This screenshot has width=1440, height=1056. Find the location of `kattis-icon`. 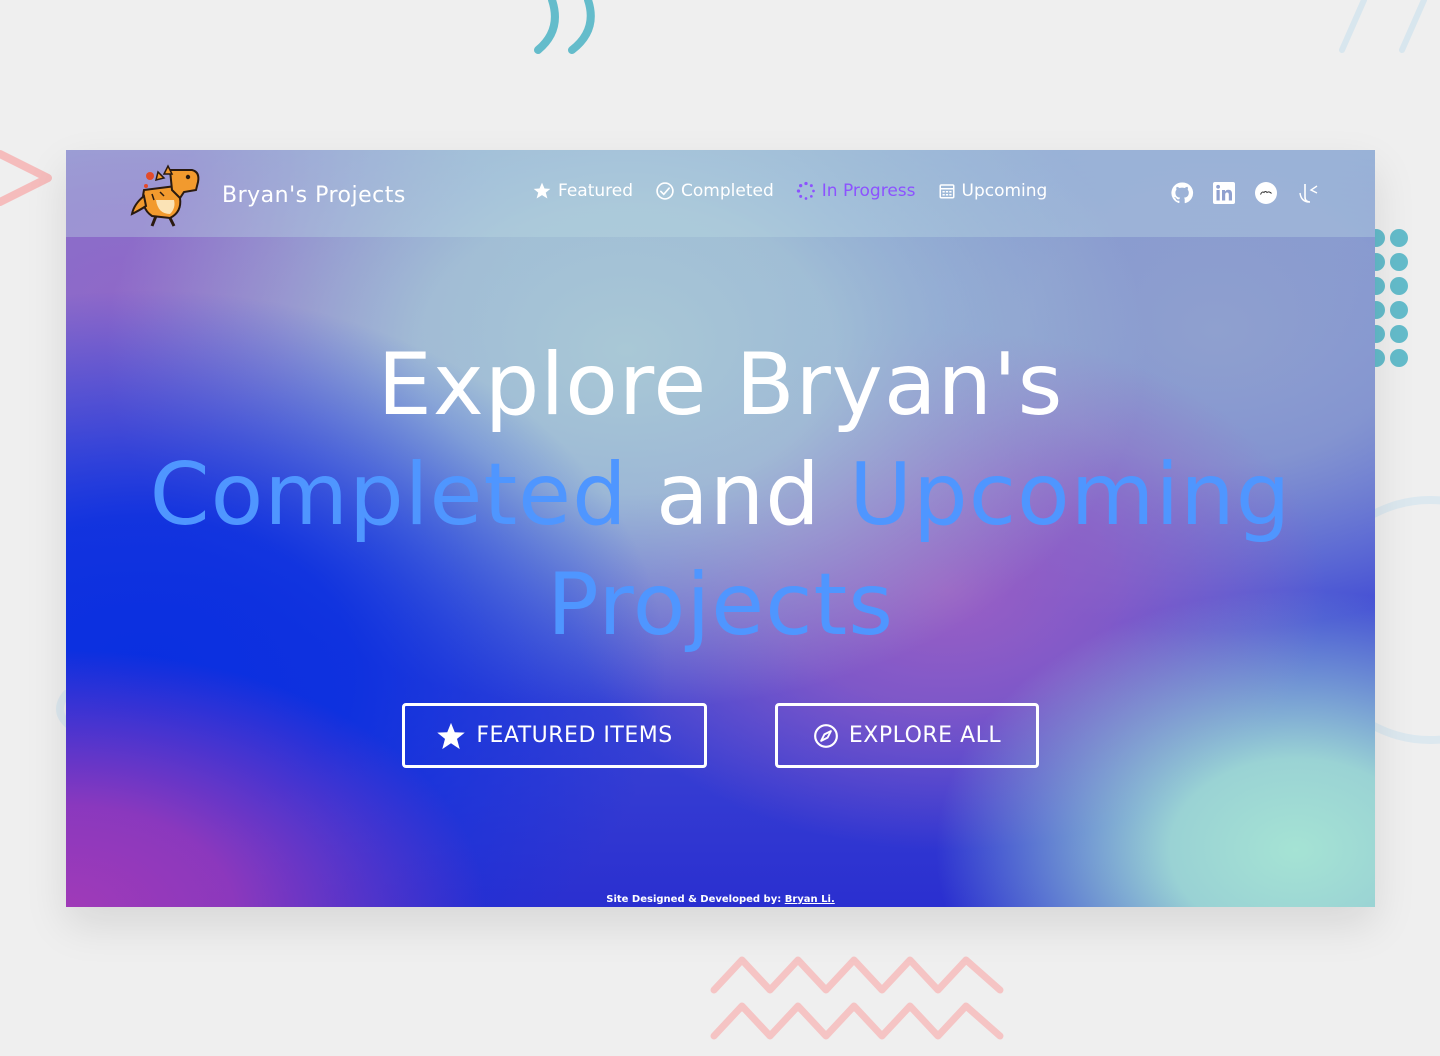

kattis-icon is located at coordinates (1308, 193).